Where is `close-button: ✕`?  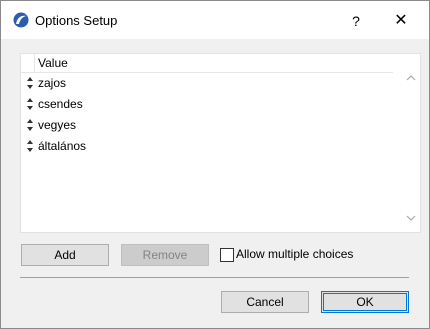 close-button: ✕ is located at coordinates (401, 21).